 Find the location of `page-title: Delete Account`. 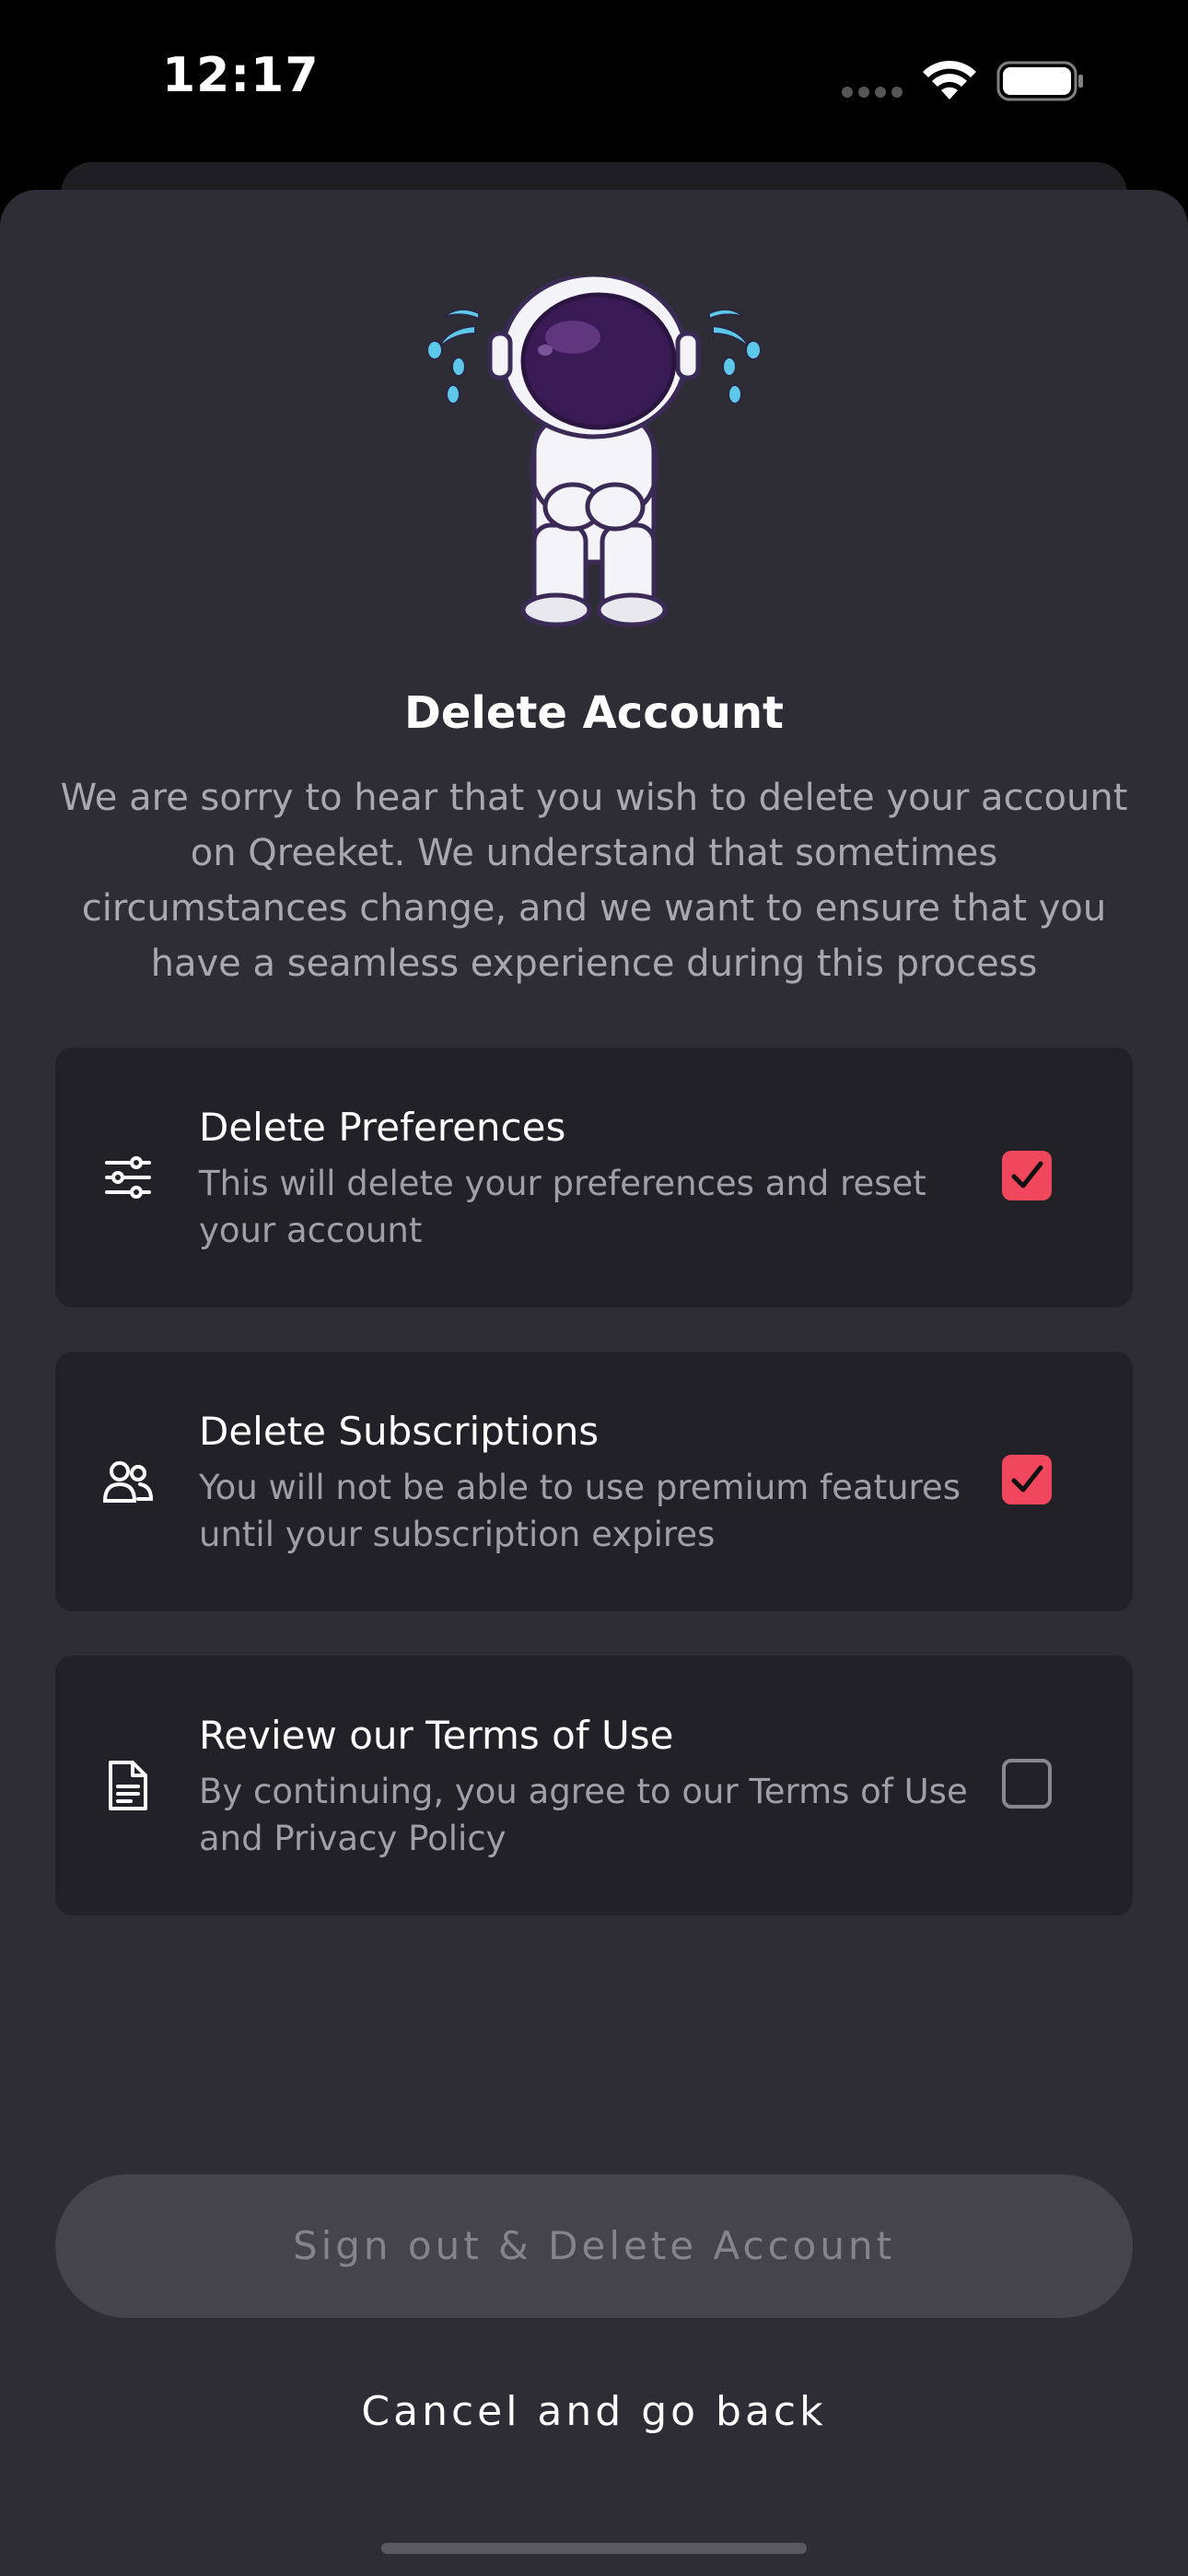

page-title: Delete Account is located at coordinates (594, 713).